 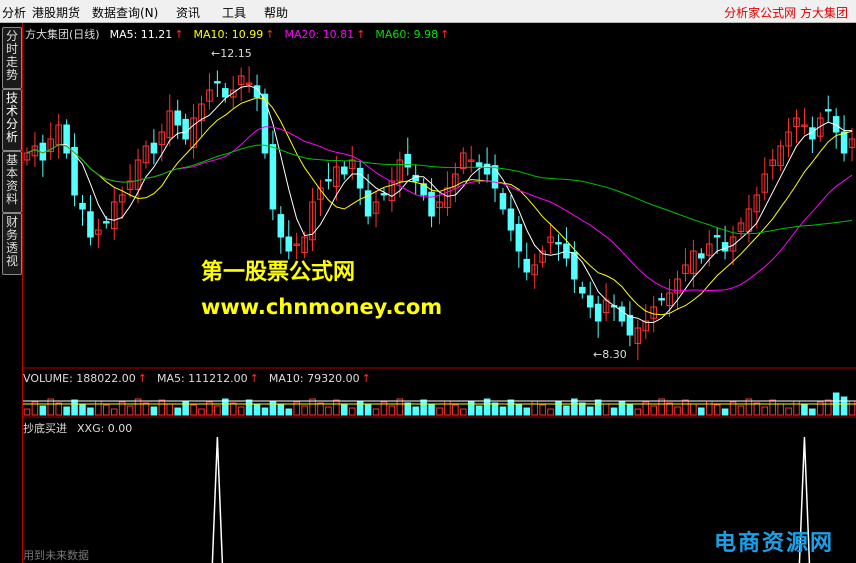 What do you see at coordinates (234, 12) in the screenshot?
I see `menu-tools: 工具` at bounding box center [234, 12].